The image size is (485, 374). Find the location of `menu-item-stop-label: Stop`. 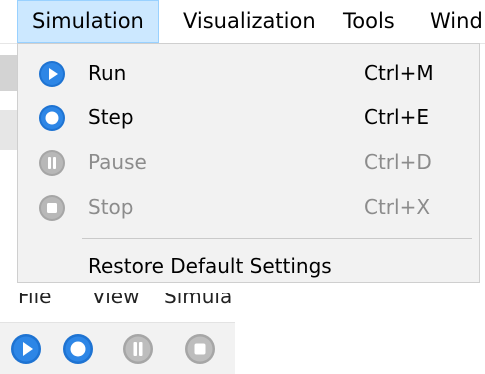

menu-item-stop-label: Stop is located at coordinates (111, 207).